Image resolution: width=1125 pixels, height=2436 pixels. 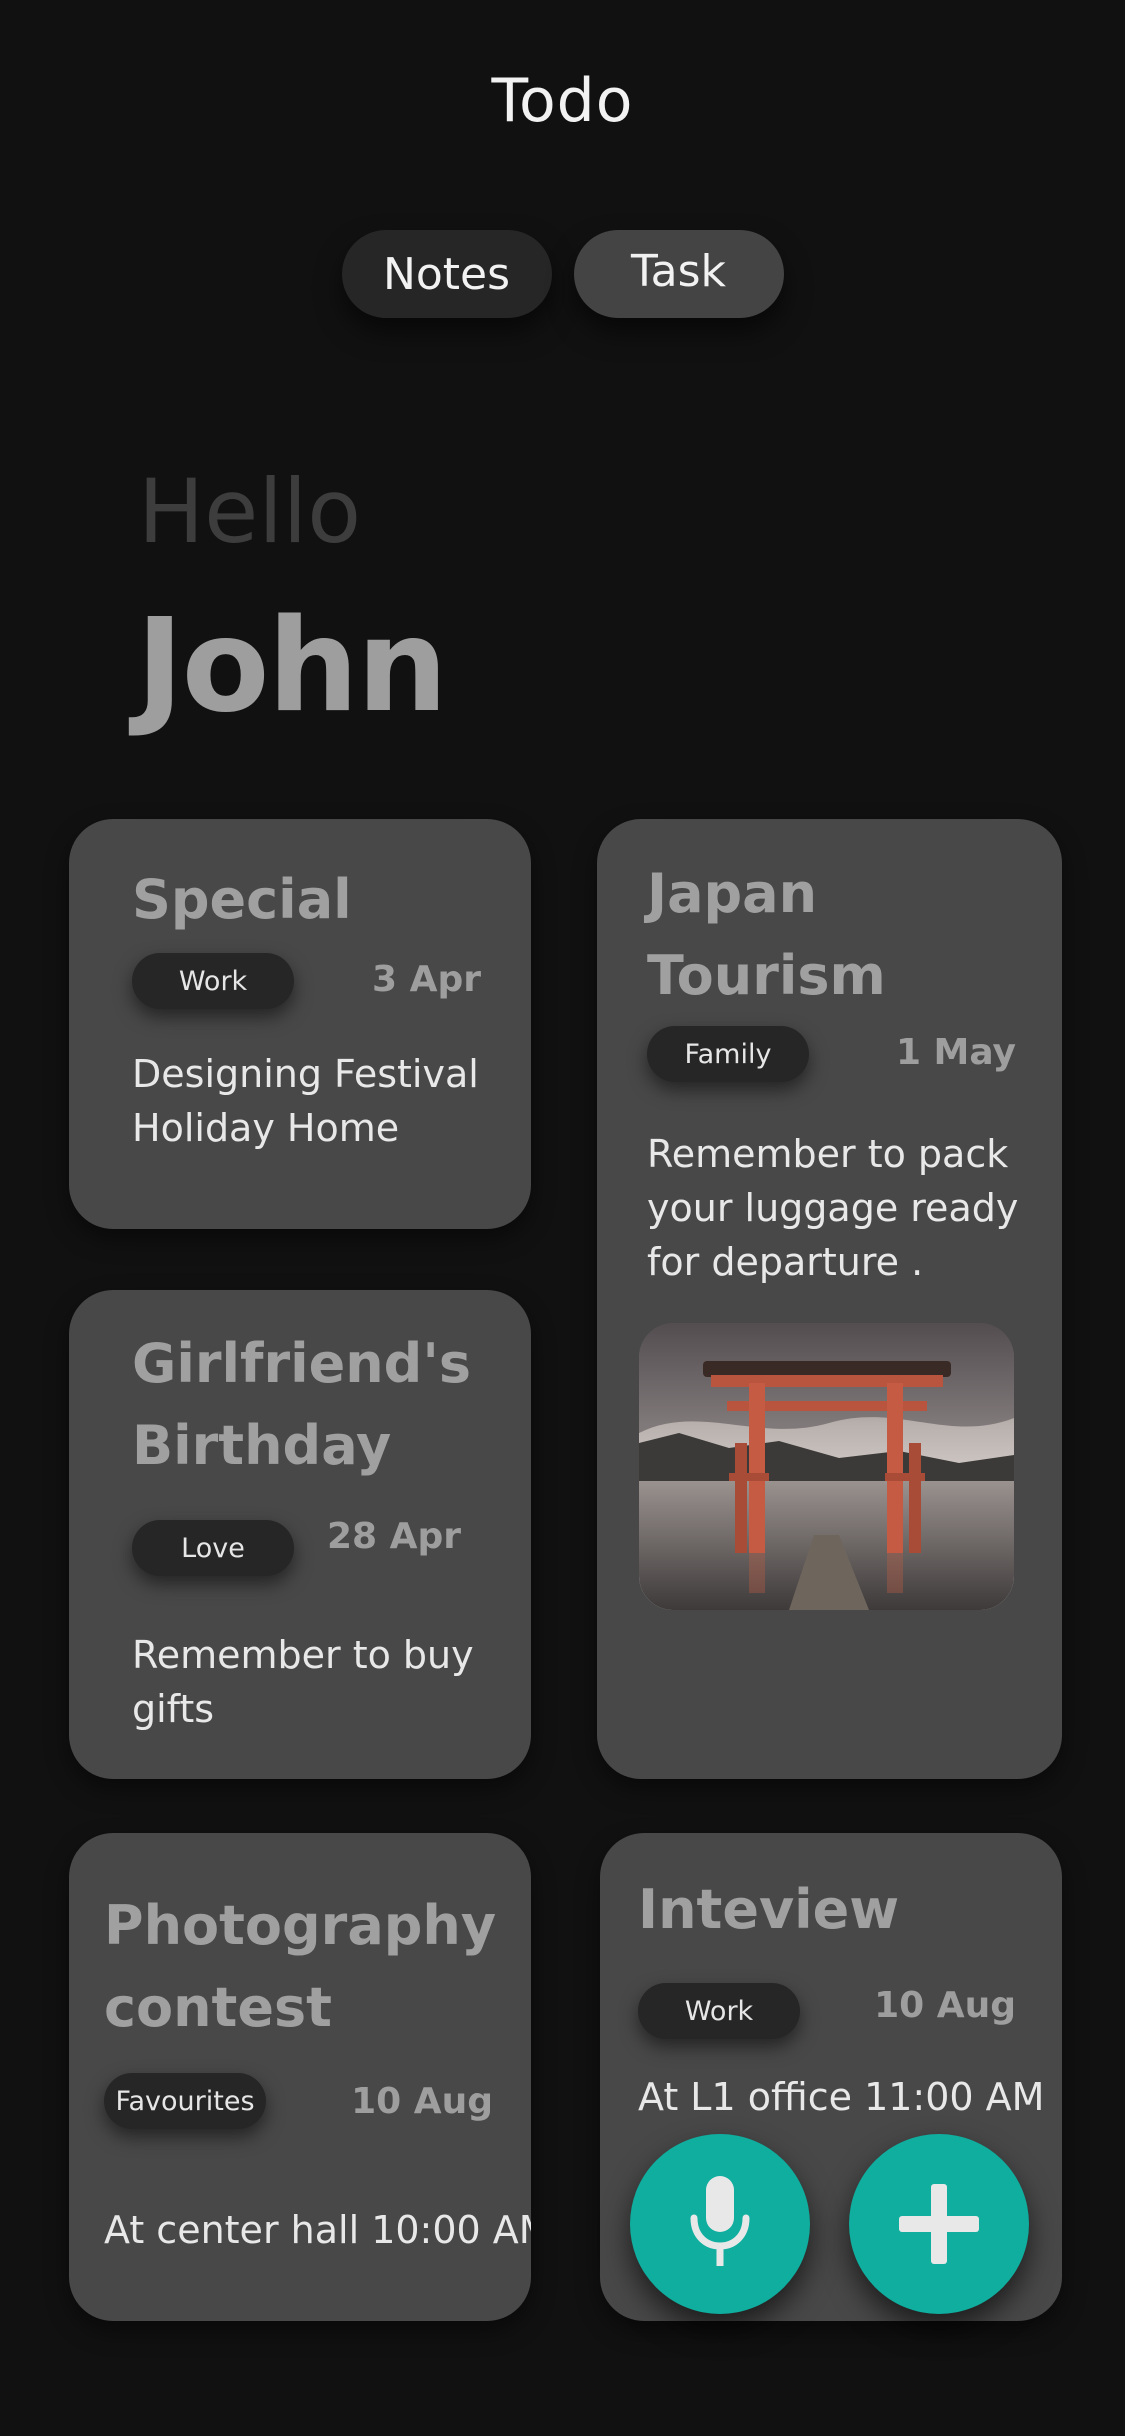 I want to click on app-title: Todo, so click(x=562, y=101).